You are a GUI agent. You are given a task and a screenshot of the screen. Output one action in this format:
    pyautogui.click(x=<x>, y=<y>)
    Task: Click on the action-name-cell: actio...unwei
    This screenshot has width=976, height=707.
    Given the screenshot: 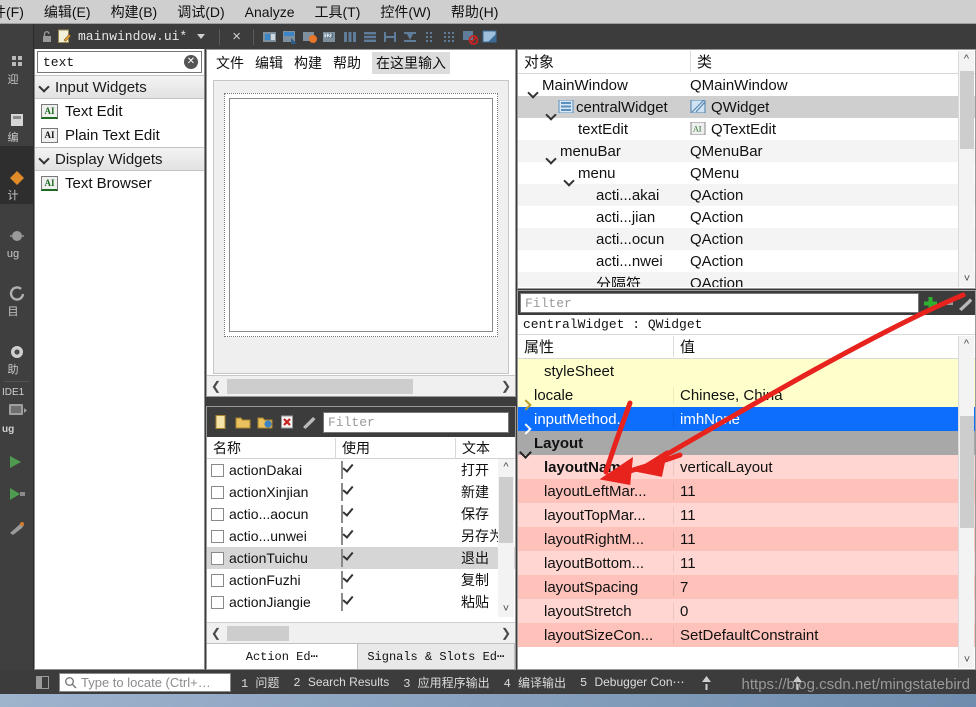 What is the action you would take?
    pyautogui.click(x=271, y=536)
    